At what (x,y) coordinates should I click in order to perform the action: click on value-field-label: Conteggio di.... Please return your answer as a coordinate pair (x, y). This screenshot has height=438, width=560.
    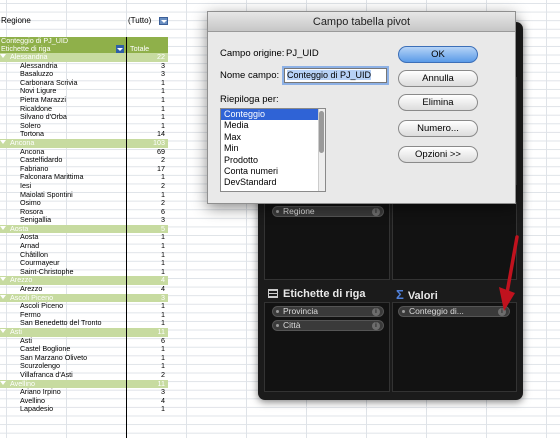
    Looking at the image, I should click on (436, 311).